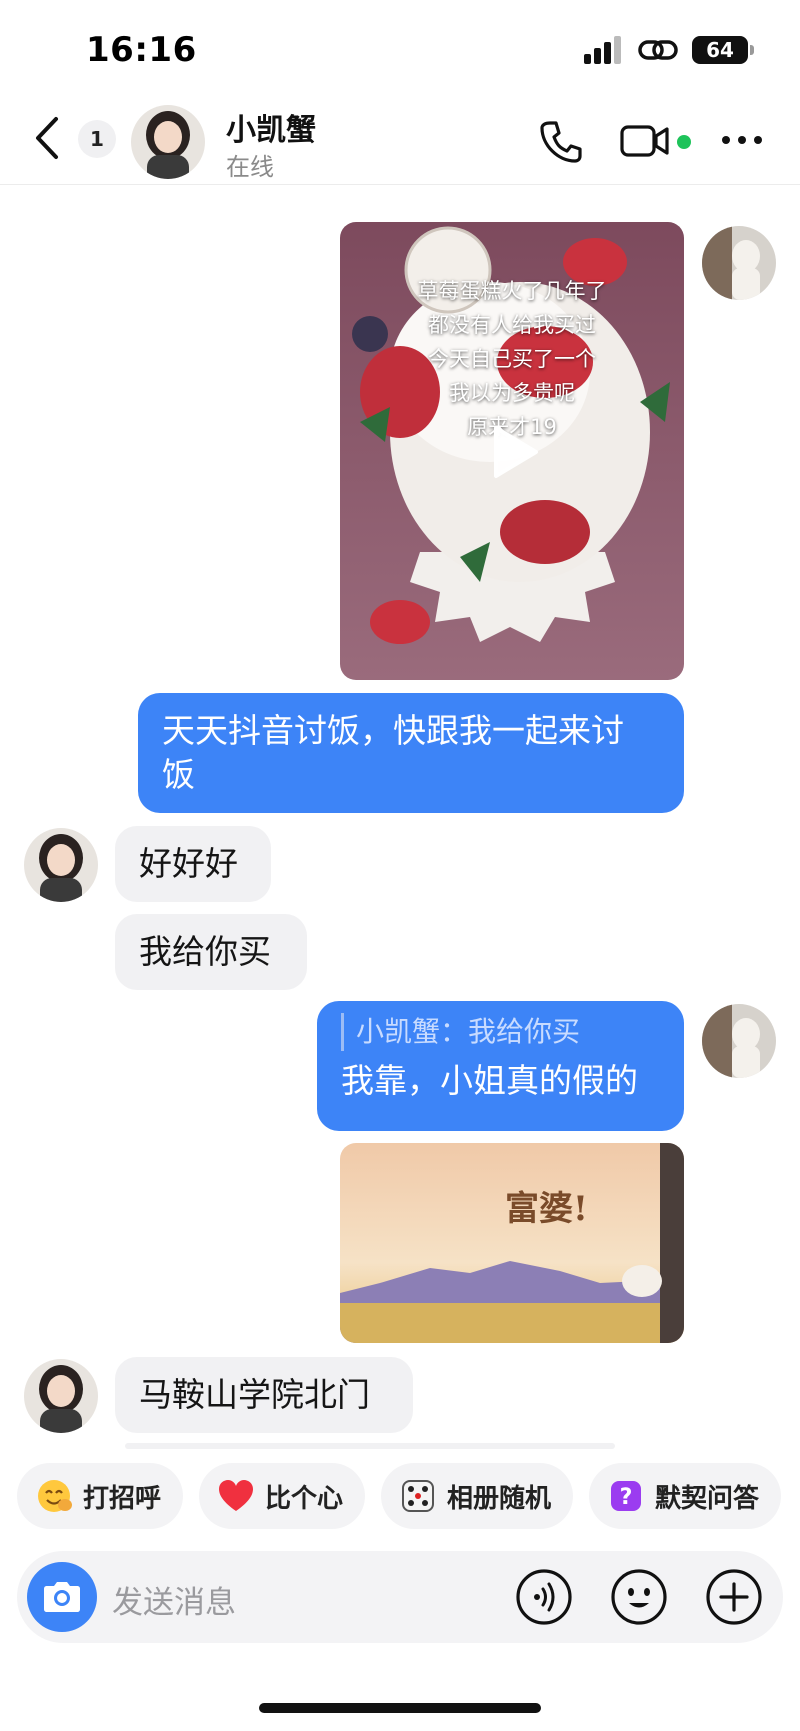  What do you see at coordinates (400, 1708) in the screenshot?
I see `home-indicator` at bounding box center [400, 1708].